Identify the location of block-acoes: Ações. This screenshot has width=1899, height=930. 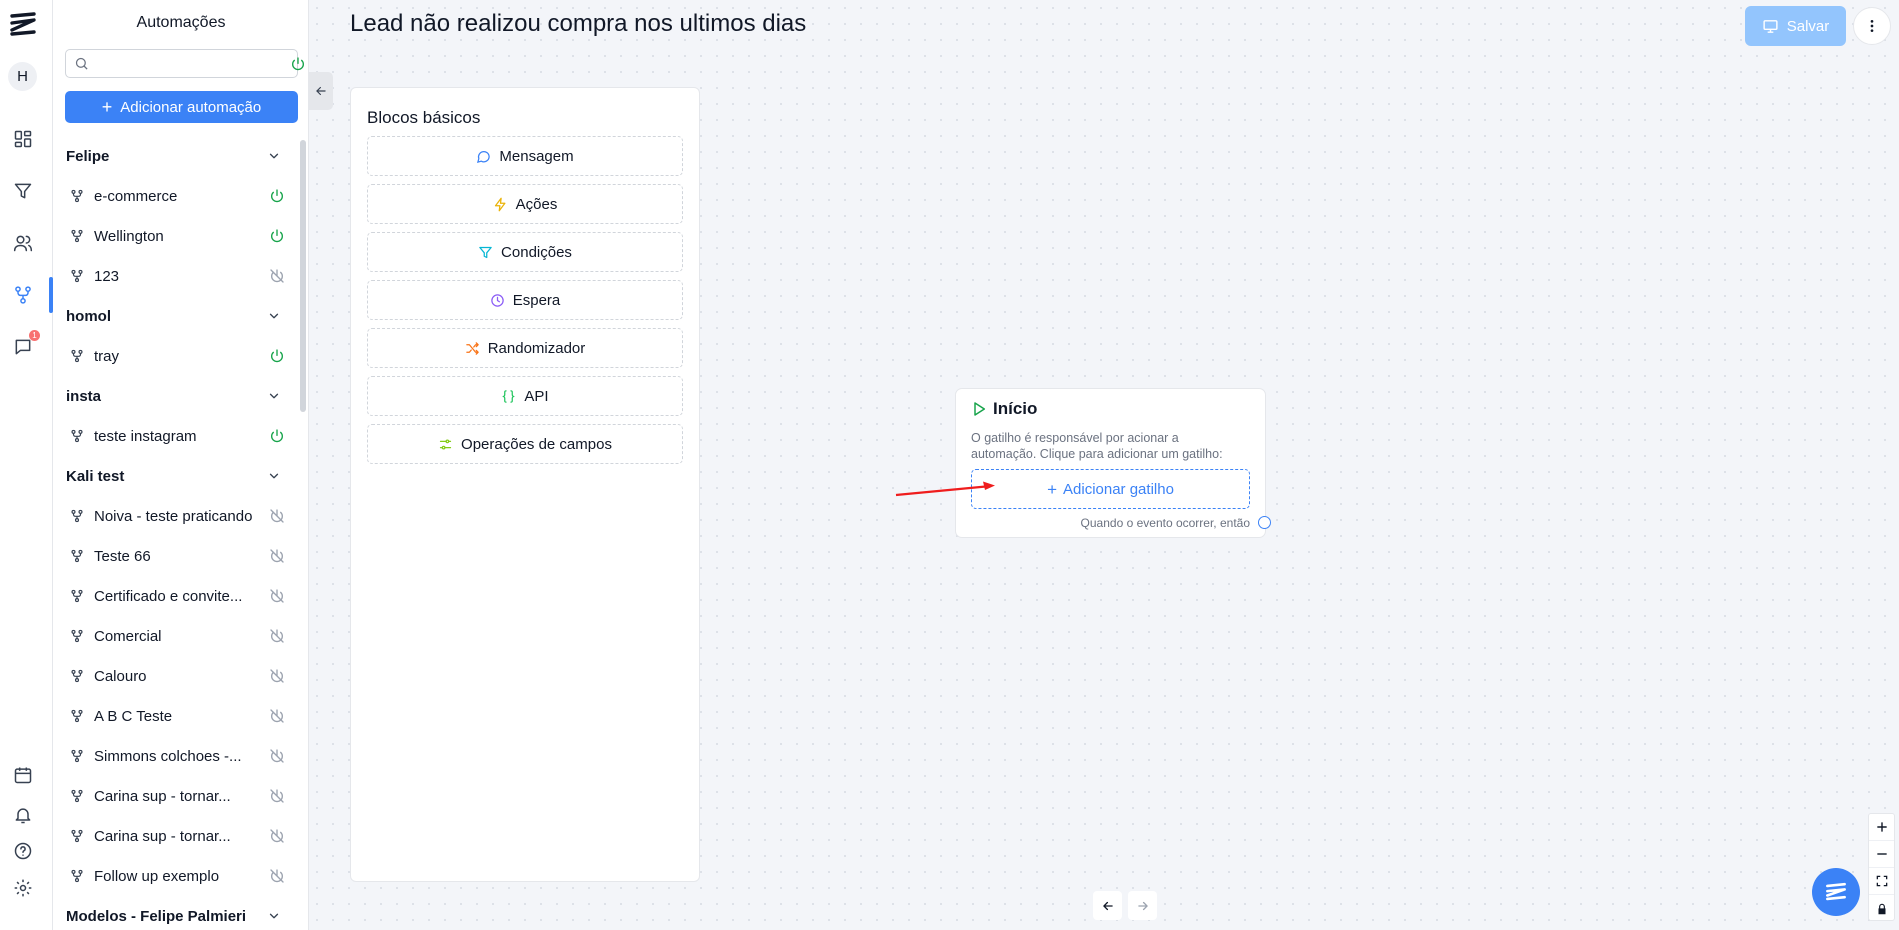
(525, 204).